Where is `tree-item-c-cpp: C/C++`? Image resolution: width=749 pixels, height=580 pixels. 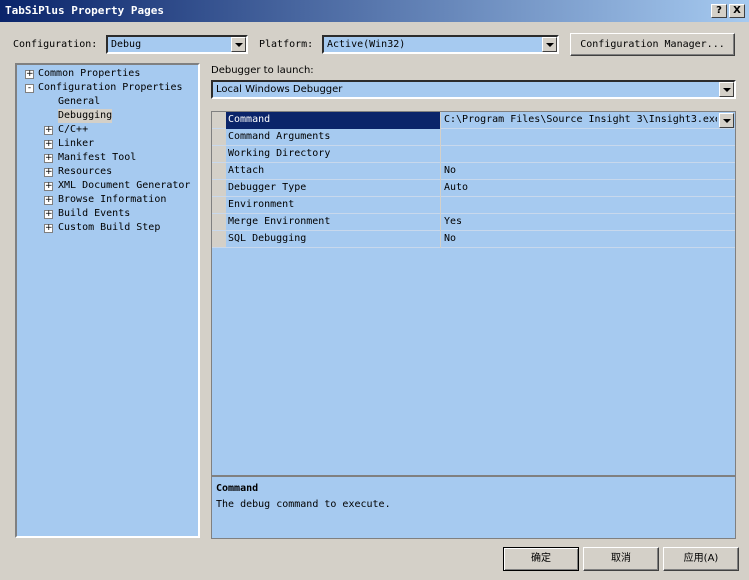 tree-item-c-cpp: C/C++ is located at coordinates (73, 130).